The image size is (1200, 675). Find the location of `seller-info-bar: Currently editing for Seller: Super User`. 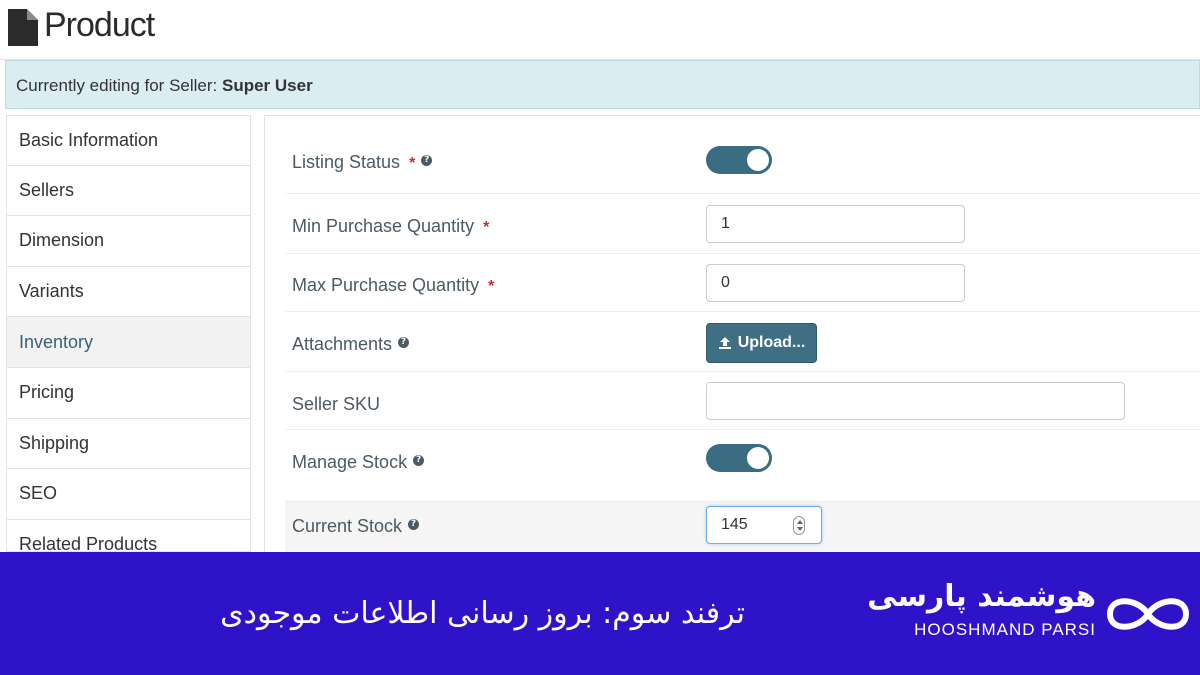

seller-info-bar: Currently editing for Seller: Super User is located at coordinates (602, 84).